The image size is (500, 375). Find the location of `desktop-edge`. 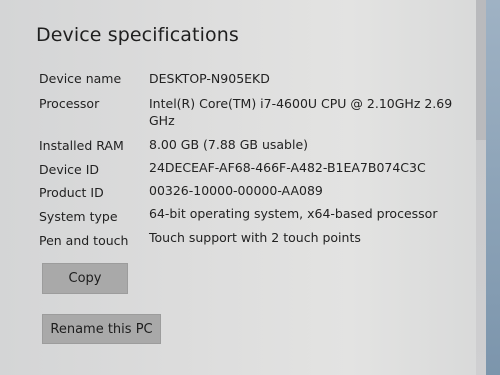

desktop-edge is located at coordinates (493, 187).